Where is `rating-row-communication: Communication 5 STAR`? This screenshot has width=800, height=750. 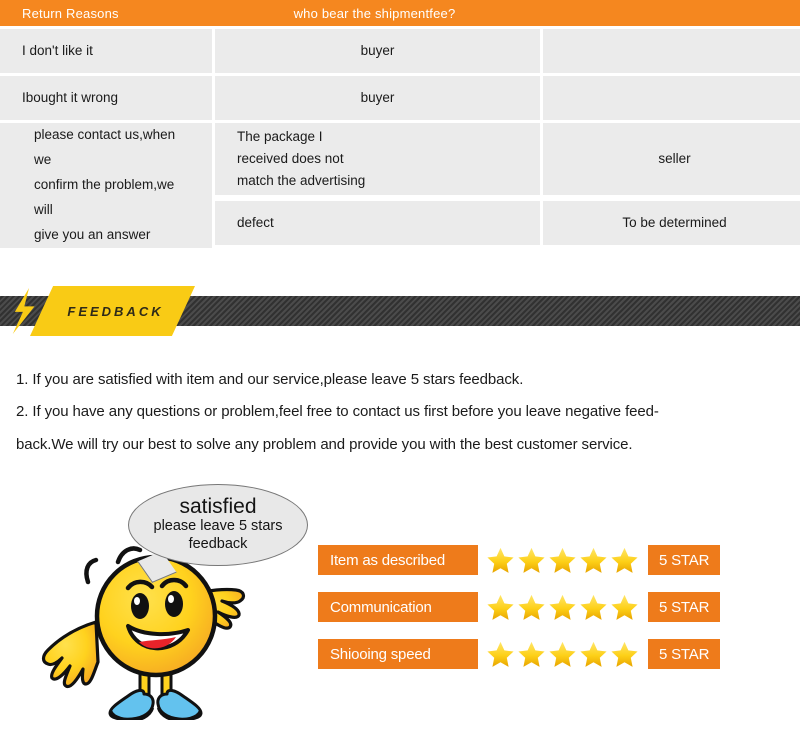
rating-row-communication: Communication 5 STAR is located at coordinates (528, 607).